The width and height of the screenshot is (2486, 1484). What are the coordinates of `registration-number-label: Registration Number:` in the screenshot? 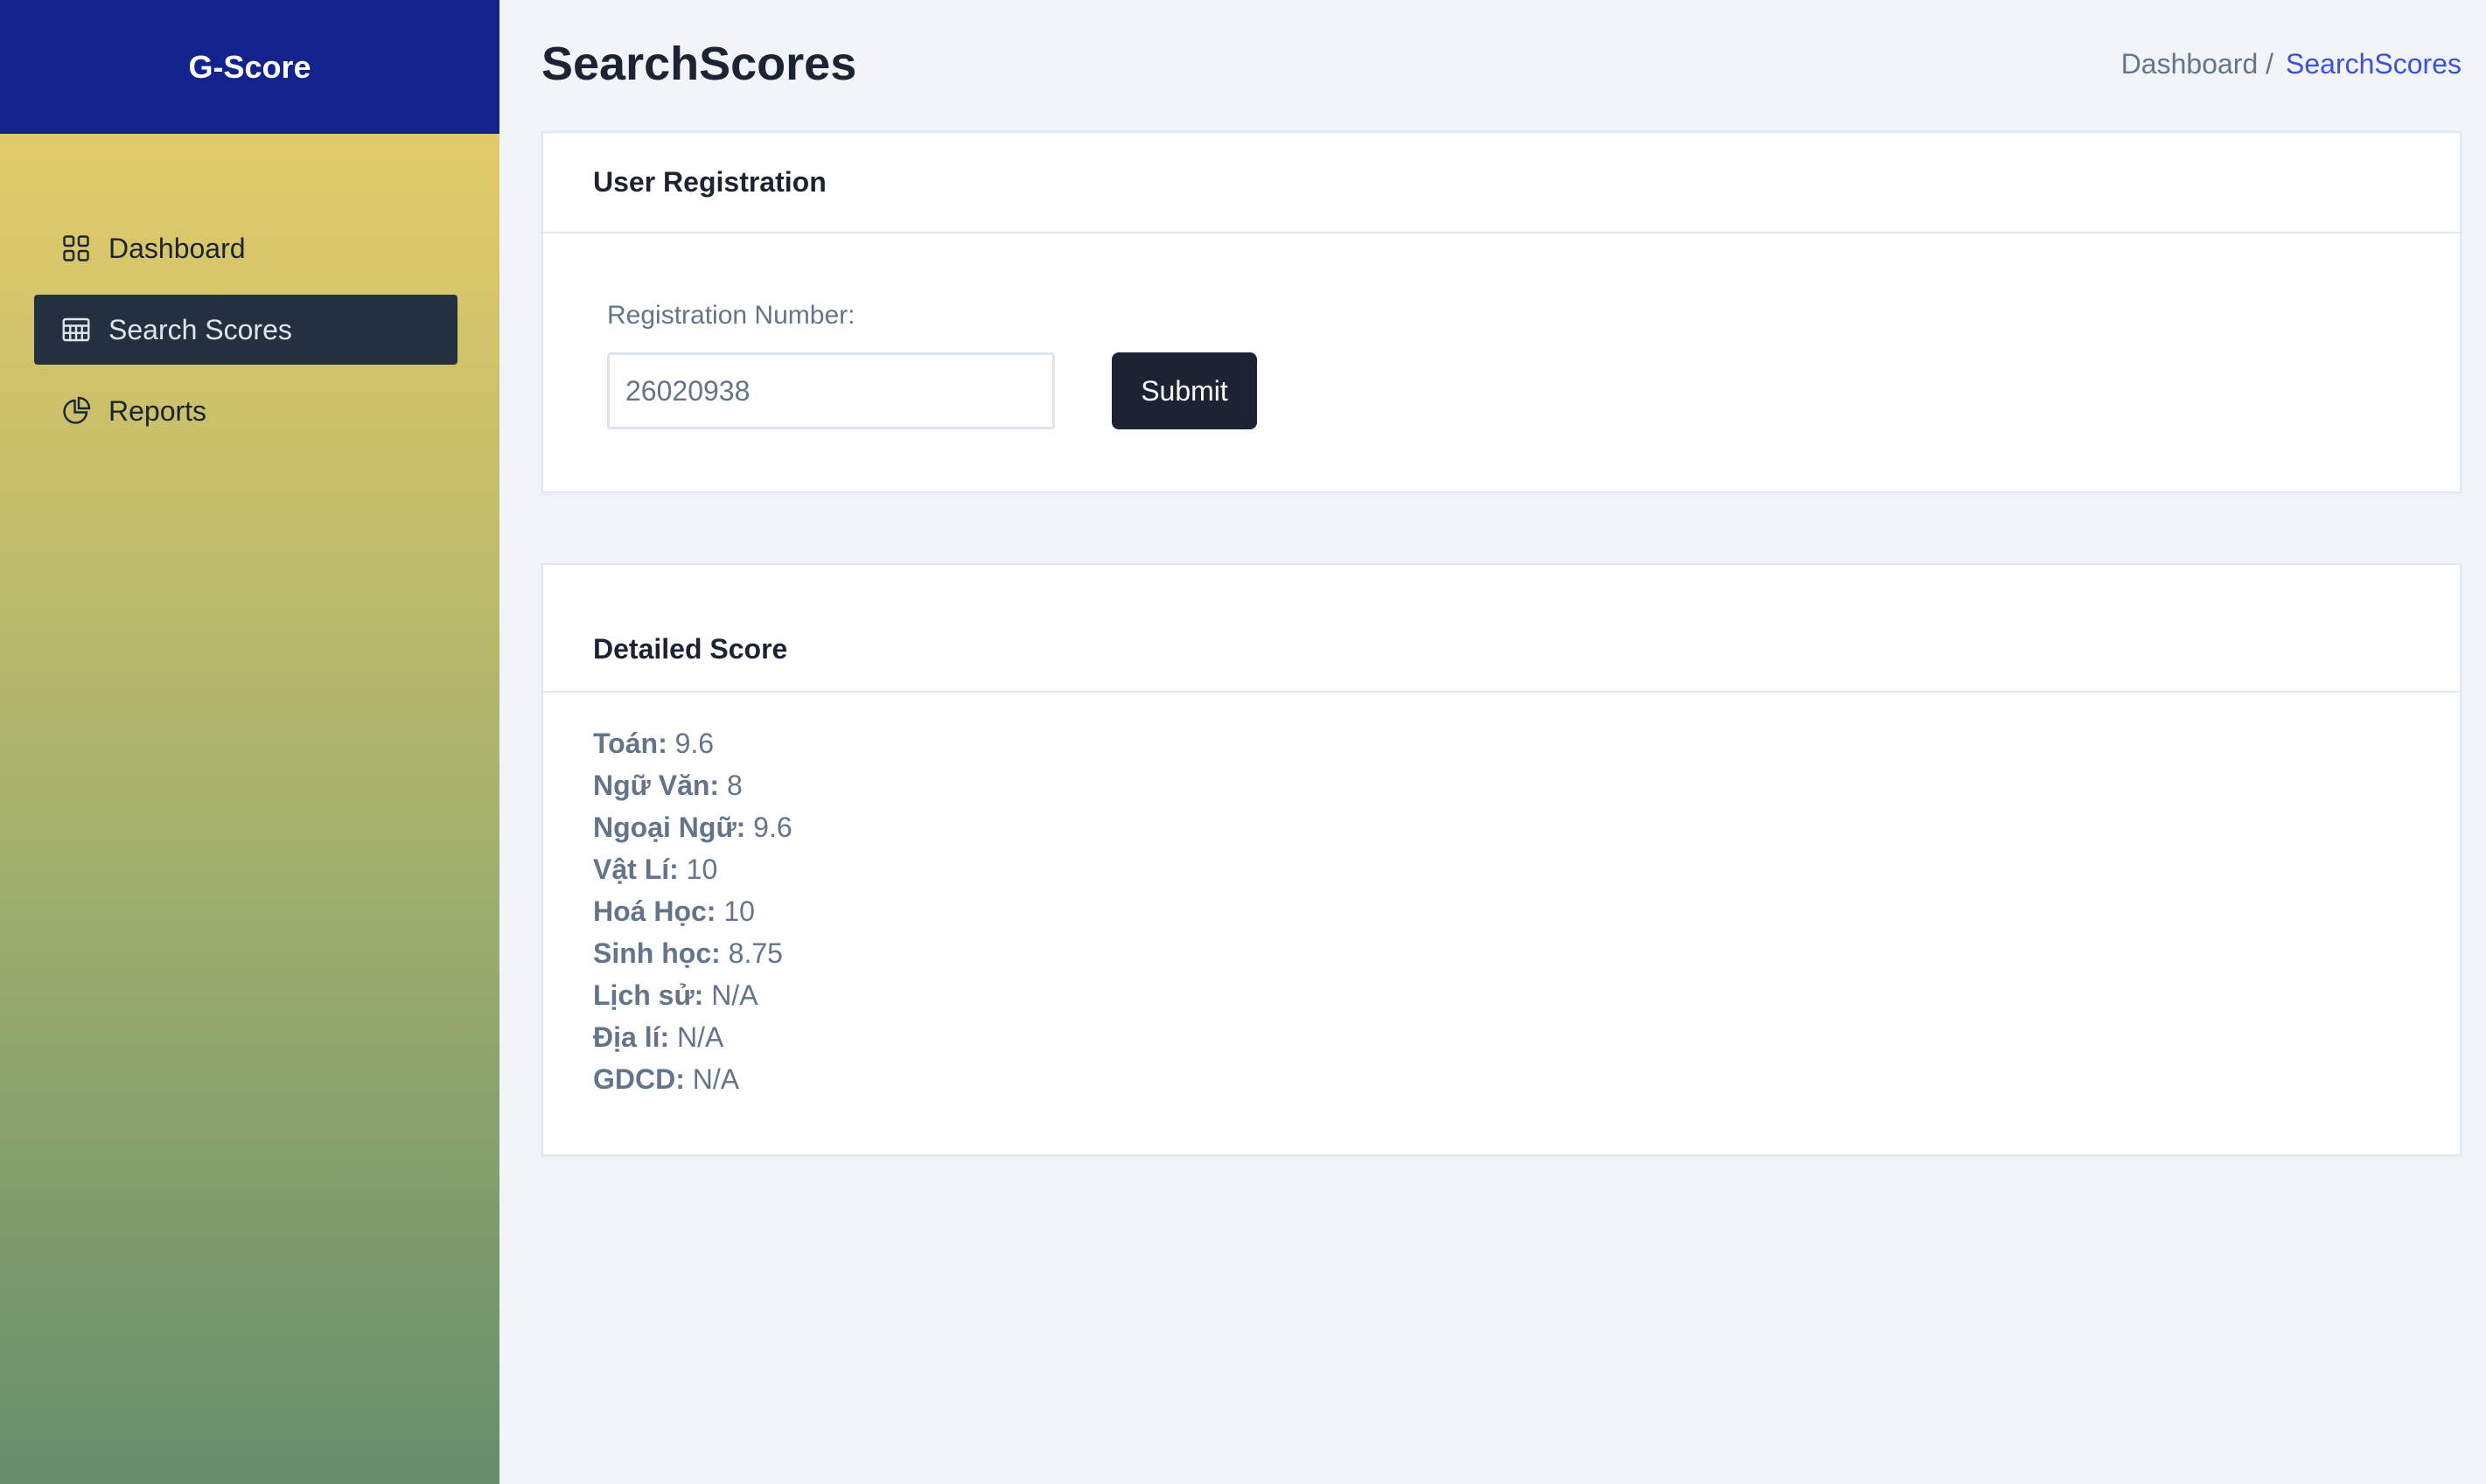 It's located at (731, 315).